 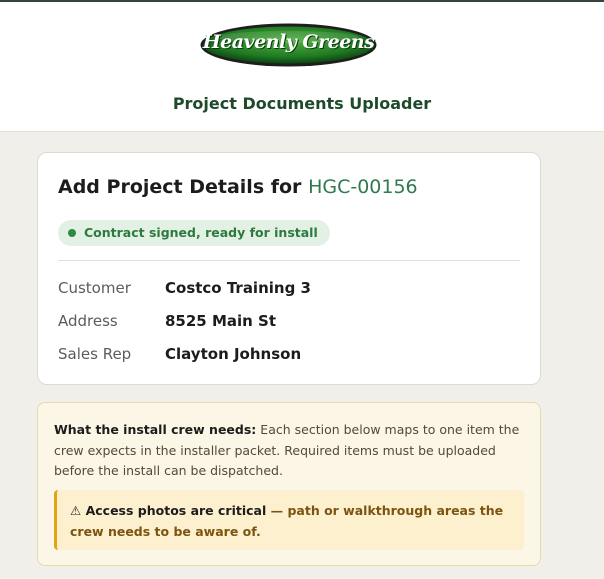 What do you see at coordinates (289, 260) in the screenshot?
I see `divider` at bounding box center [289, 260].